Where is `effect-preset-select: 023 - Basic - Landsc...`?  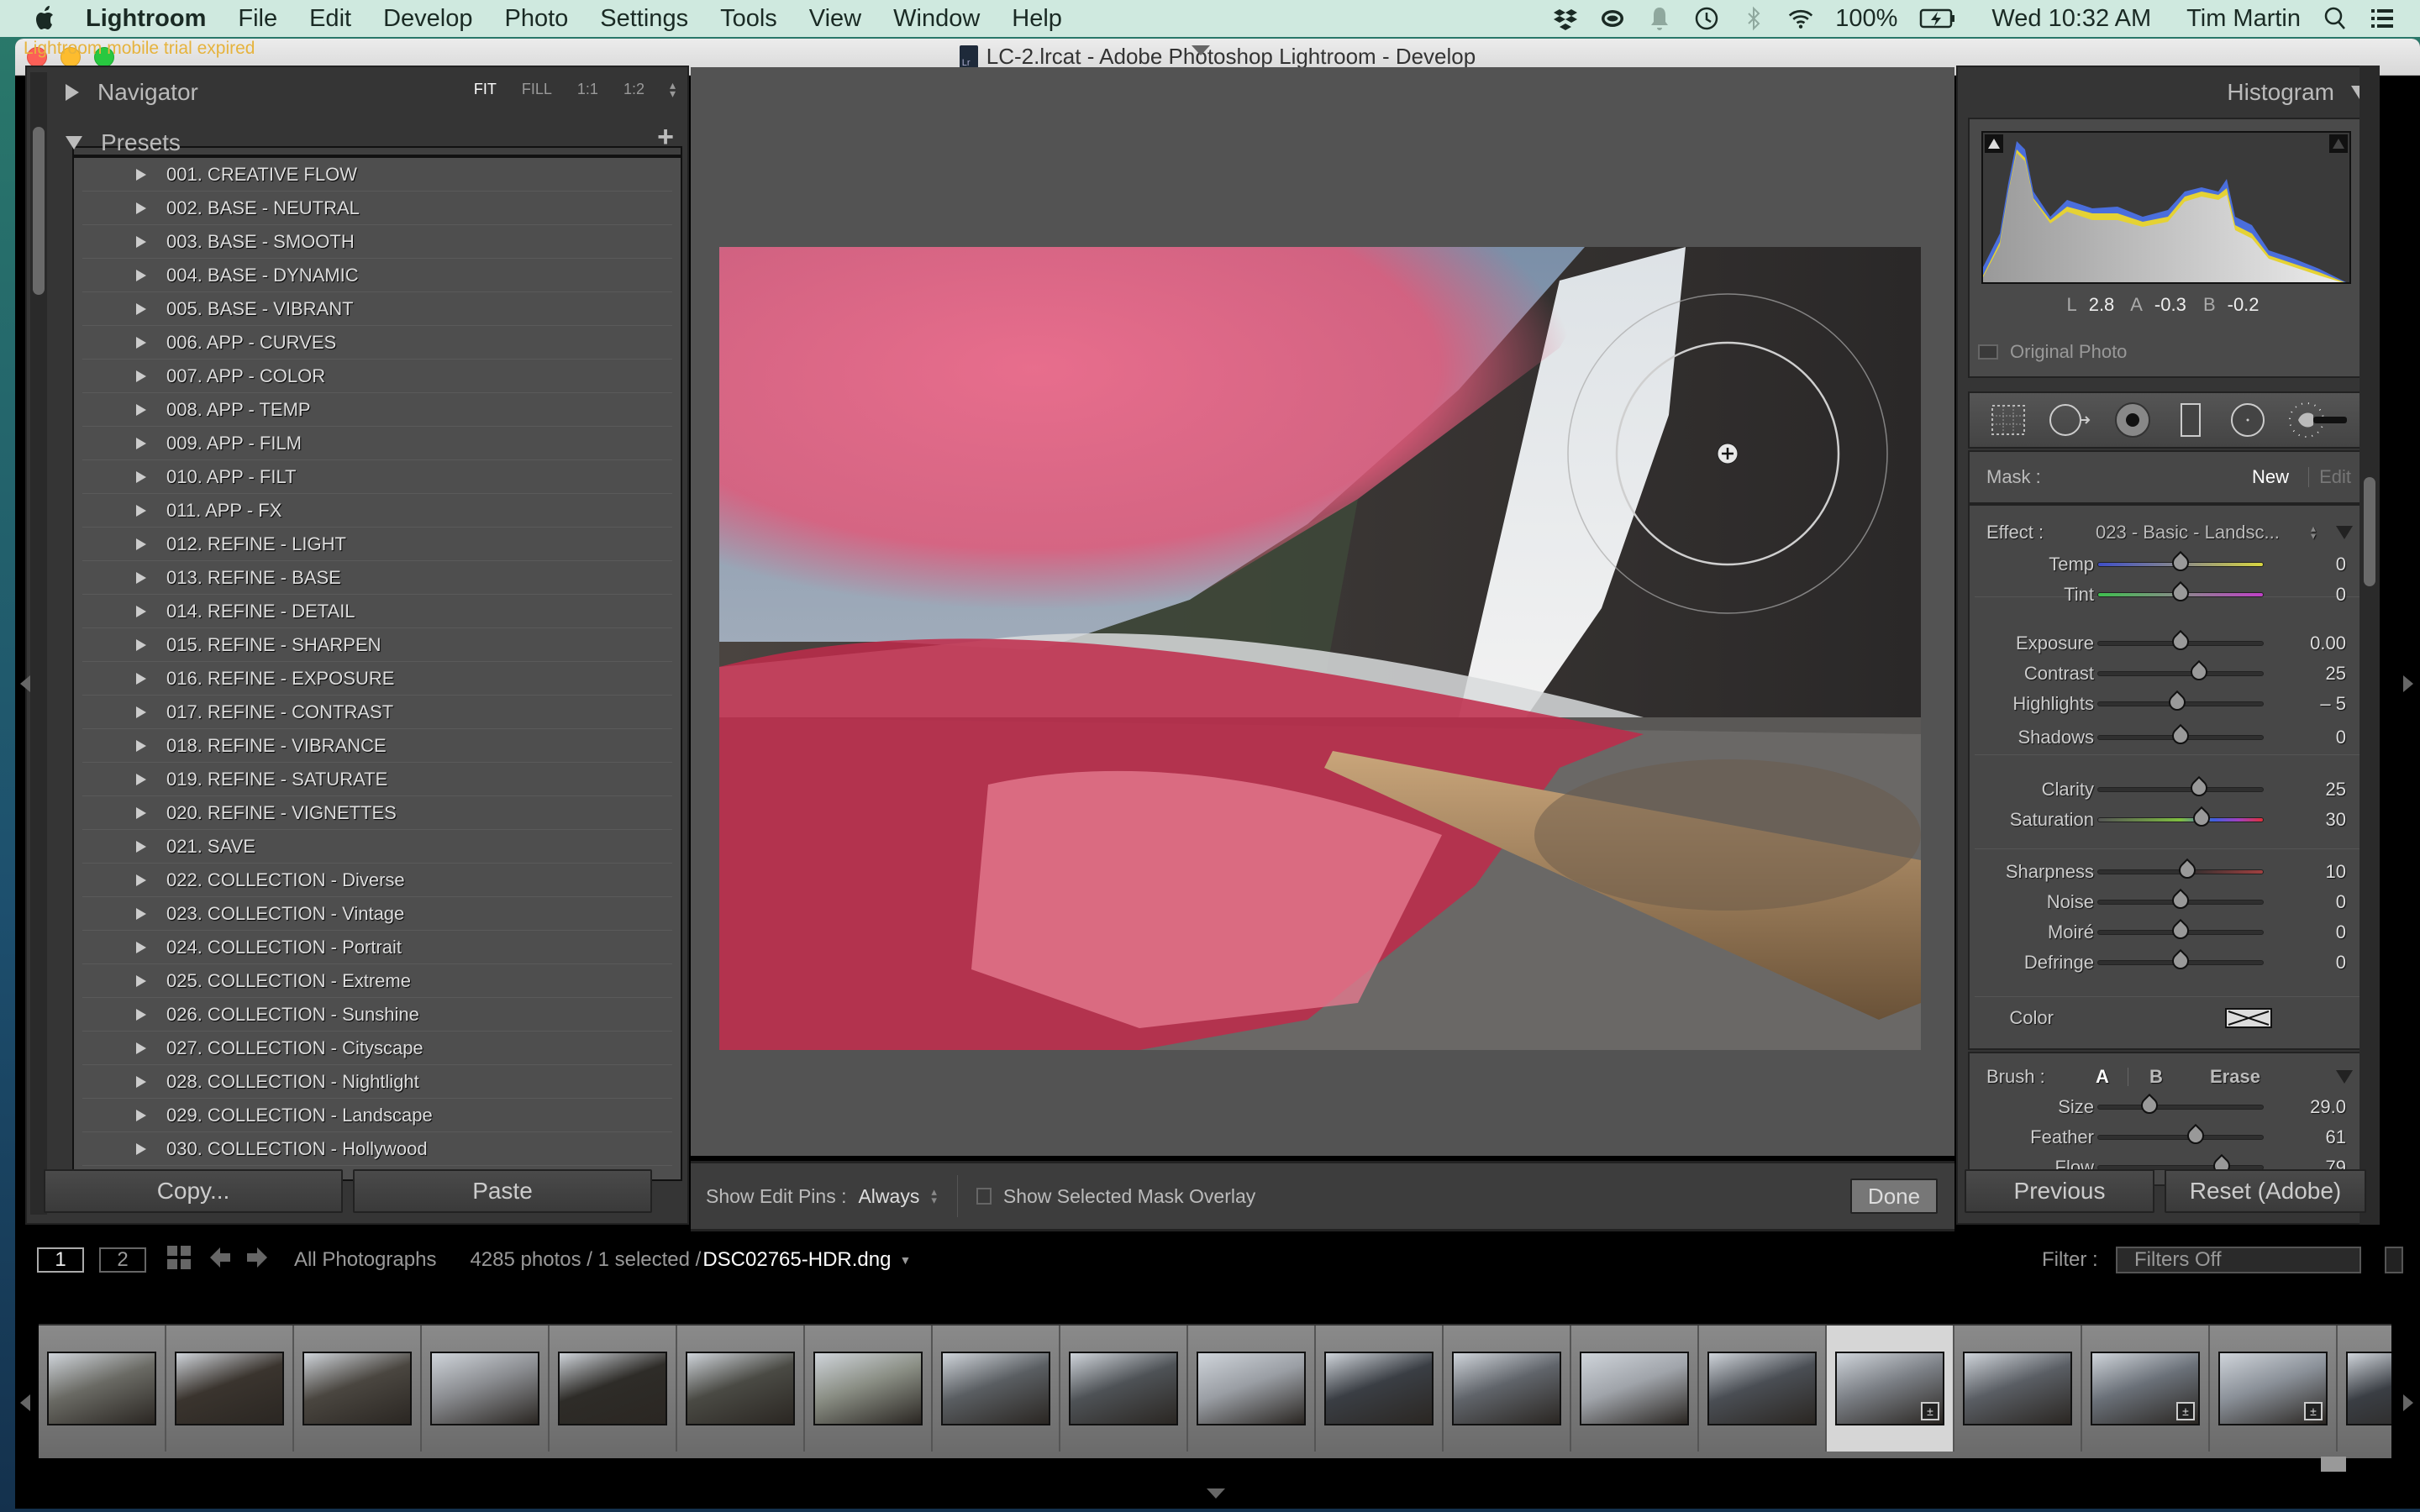 effect-preset-select: 023 - Basic - Landsc... is located at coordinates (2188, 532).